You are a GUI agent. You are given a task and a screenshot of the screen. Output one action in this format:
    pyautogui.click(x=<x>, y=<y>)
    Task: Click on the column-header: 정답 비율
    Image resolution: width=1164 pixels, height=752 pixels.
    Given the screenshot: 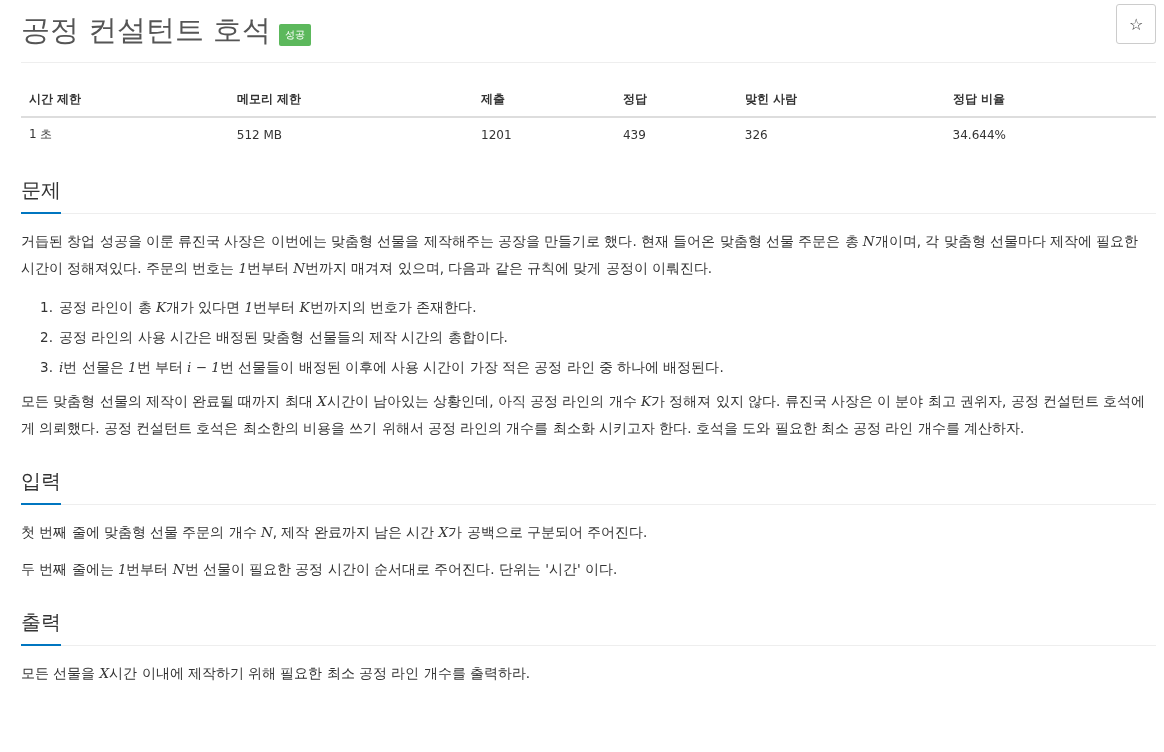 What is the action you would take?
    pyautogui.click(x=1050, y=100)
    